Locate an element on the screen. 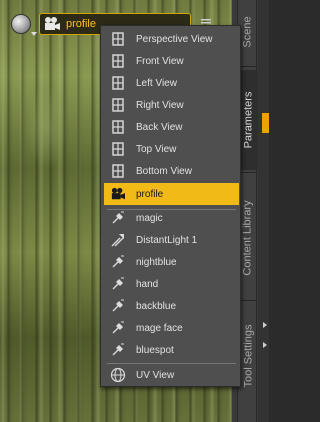 This screenshot has height=422, width=320. menu-item-back-view: Back View is located at coordinates (171, 127).